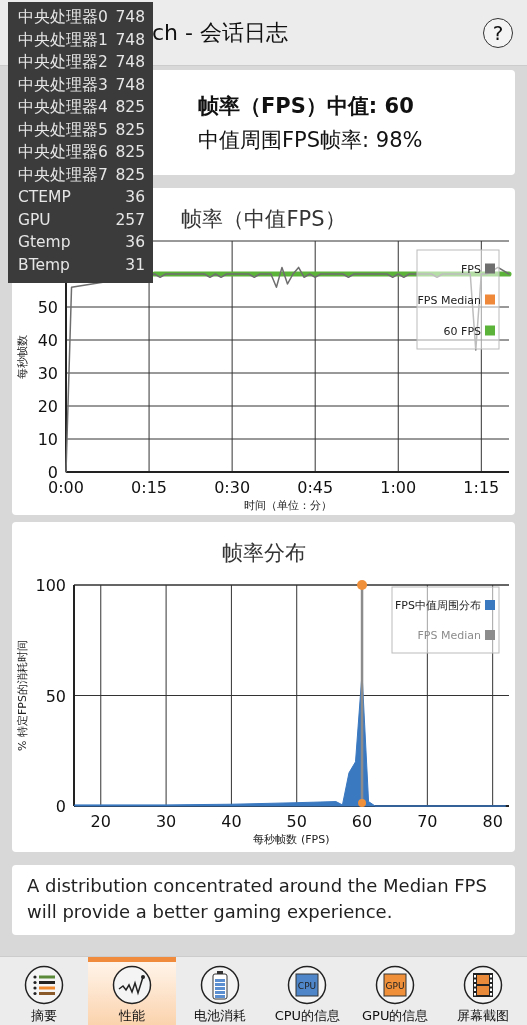 The width and height of the screenshot is (527, 1025). Describe the element at coordinates (395, 985) in the screenshot. I see `chip-icon: GPU` at that location.